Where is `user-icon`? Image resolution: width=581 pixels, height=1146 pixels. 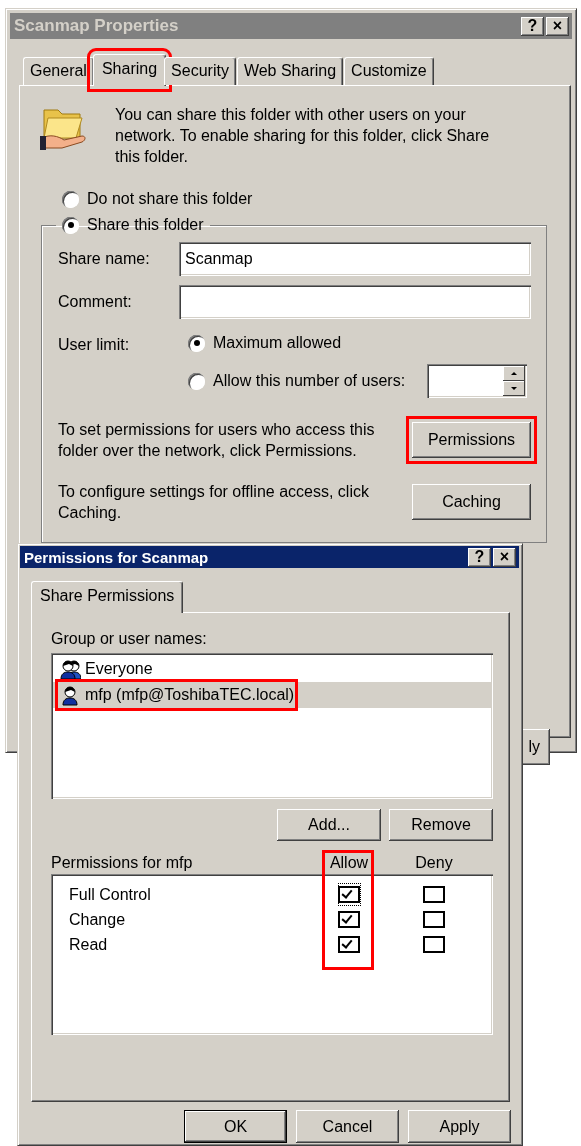
user-icon is located at coordinates (70, 695).